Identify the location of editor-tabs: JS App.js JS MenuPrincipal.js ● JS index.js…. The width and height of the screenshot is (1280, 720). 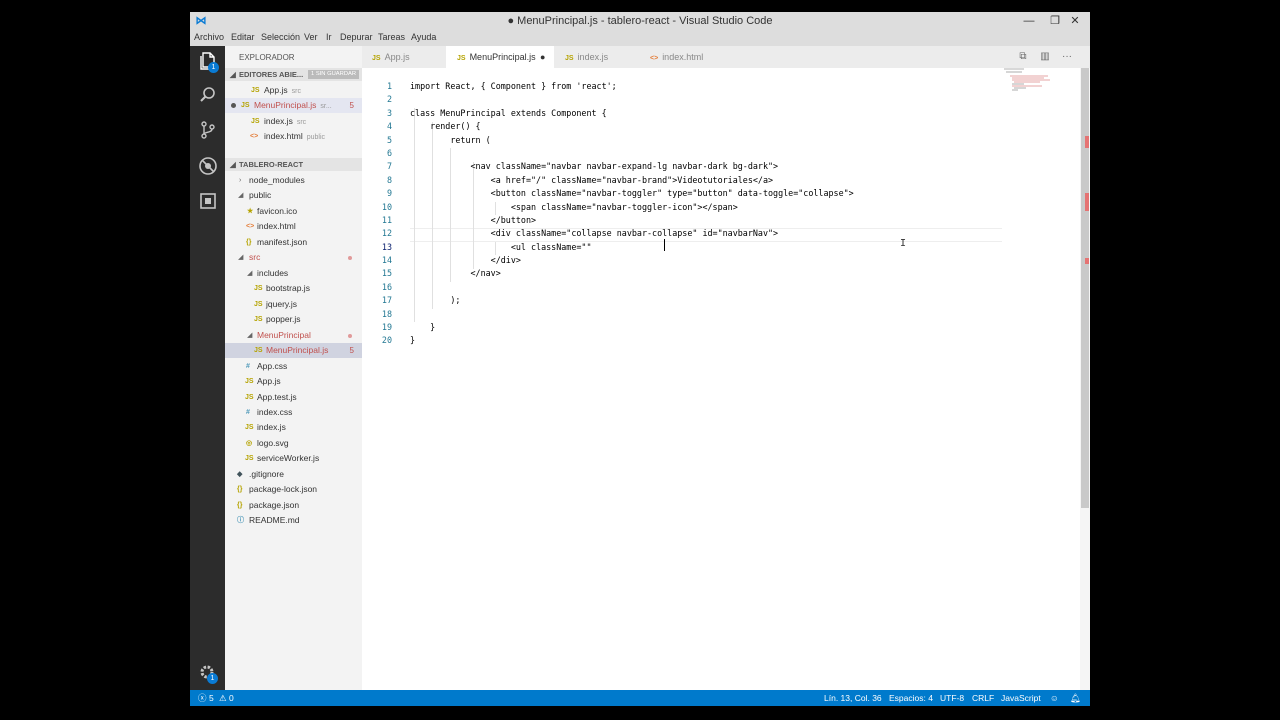
(726, 57).